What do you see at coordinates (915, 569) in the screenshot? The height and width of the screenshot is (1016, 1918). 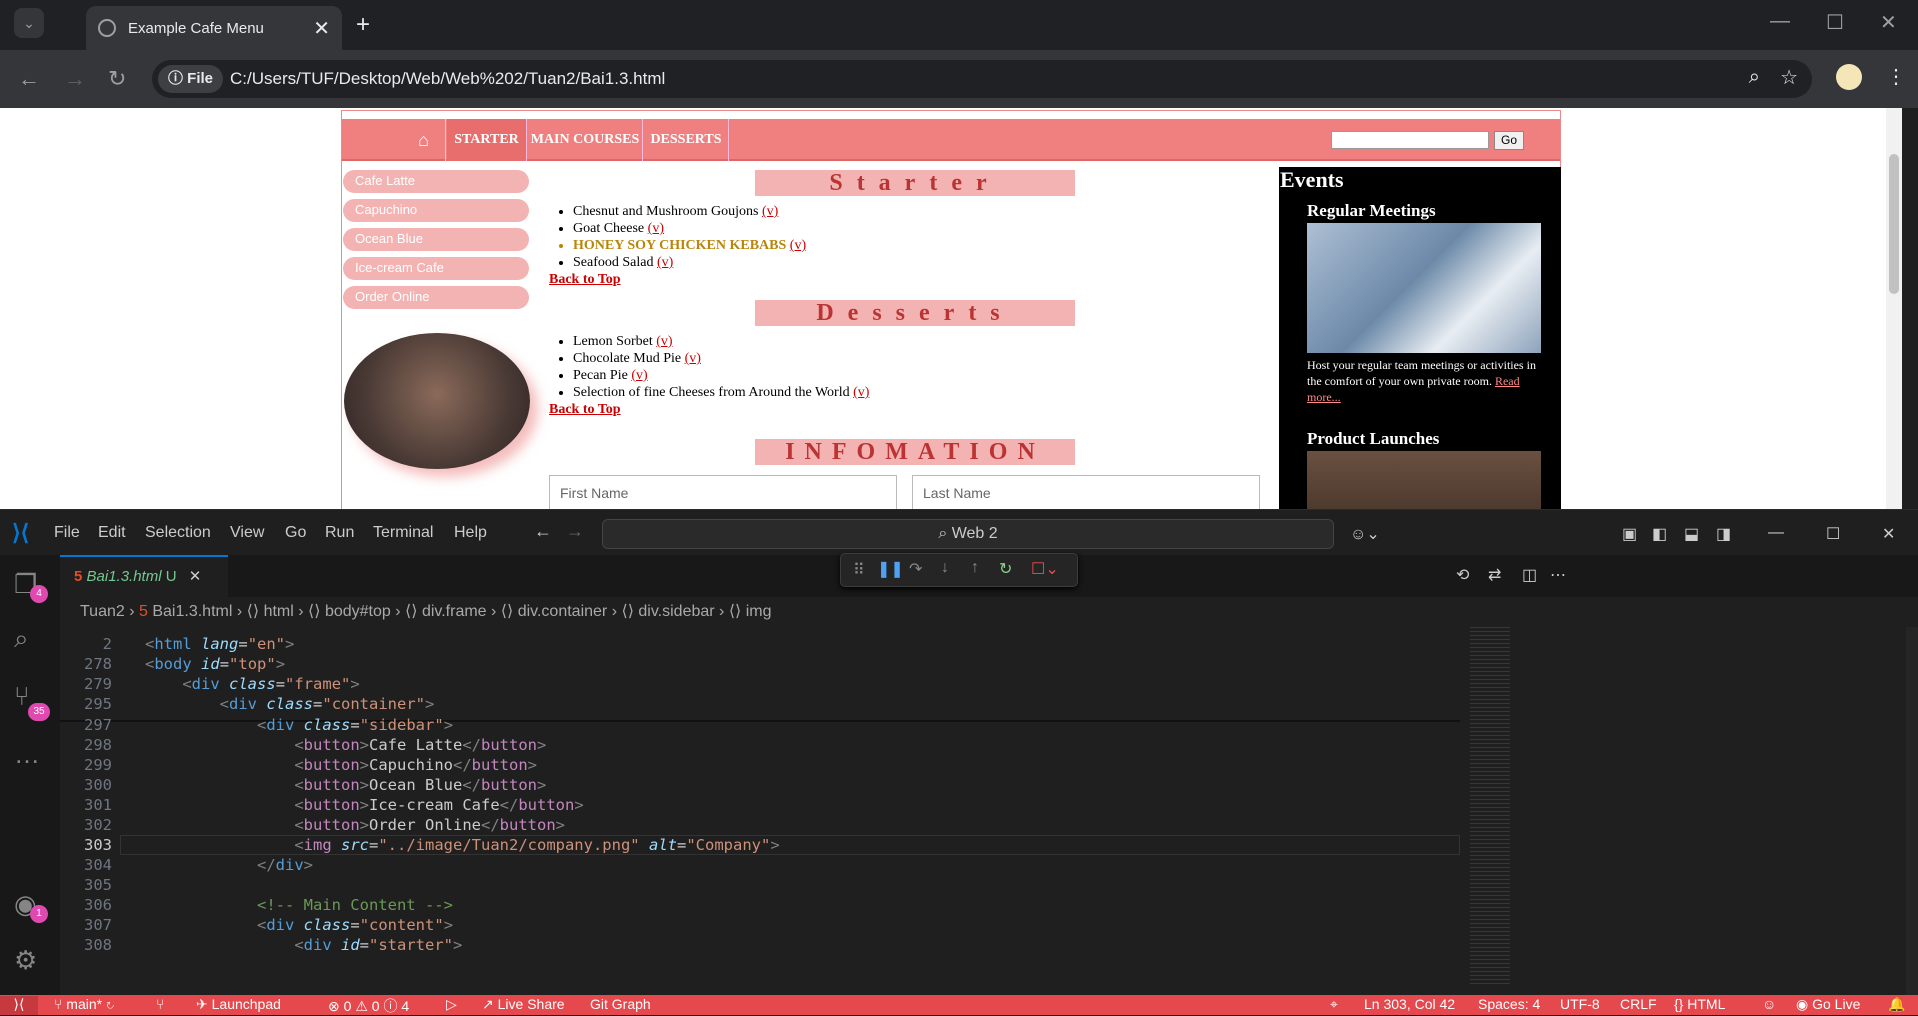 I see `step-over-icon: ↷` at bounding box center [915, 569].